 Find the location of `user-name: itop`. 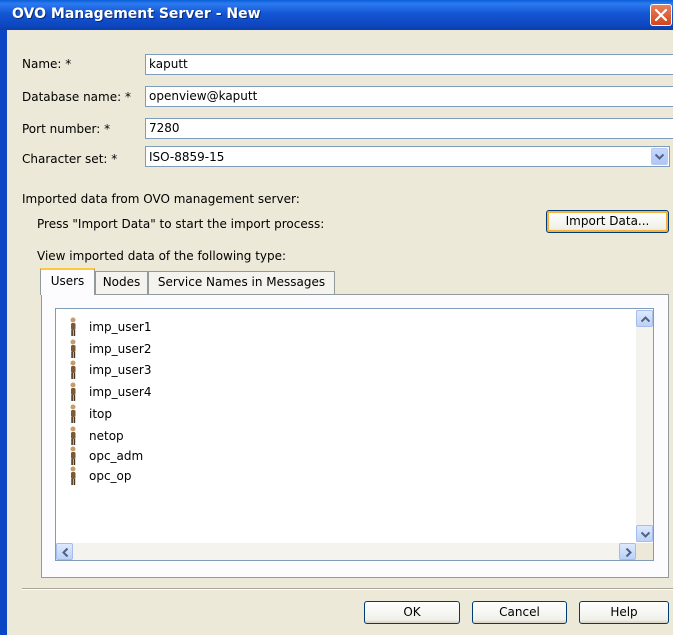

user-name: itop is located at coordinates (100, 414).